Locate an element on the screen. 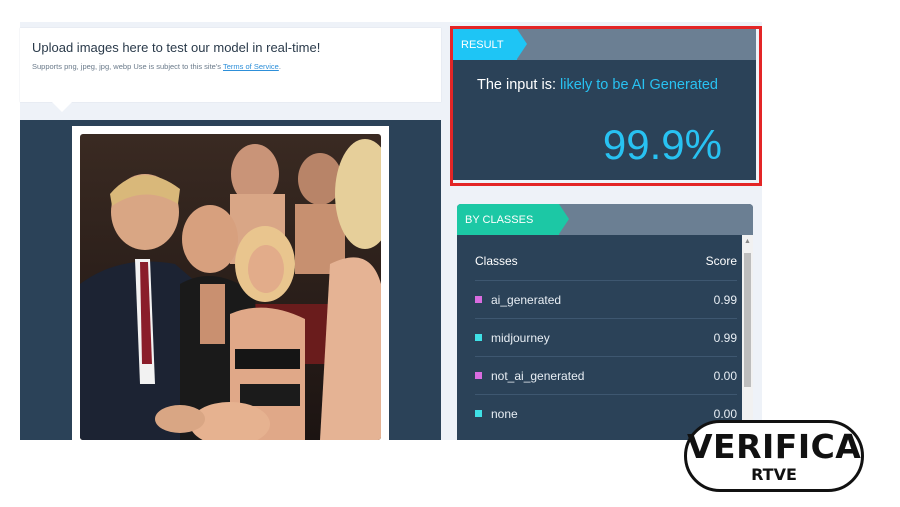 The width and height of the screenshot is (900, 507). result-verdict: likely to be AI Generated is located at coordinates (639, 85).